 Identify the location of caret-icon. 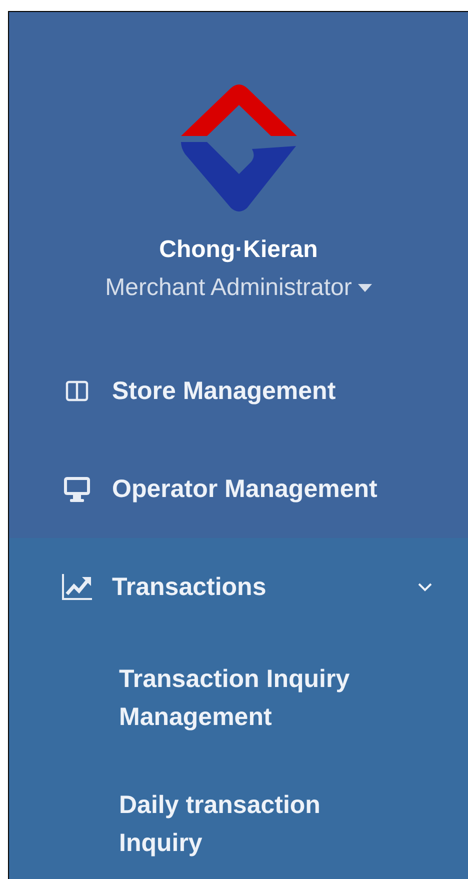
(365, 288).